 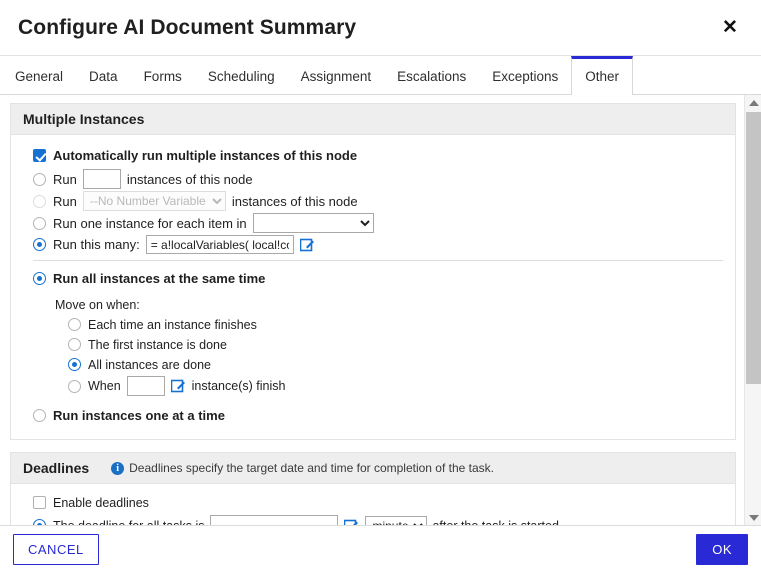 I want to click on deadline-all-tasks-suffix: after the task is started., so click(x=497, y=522).